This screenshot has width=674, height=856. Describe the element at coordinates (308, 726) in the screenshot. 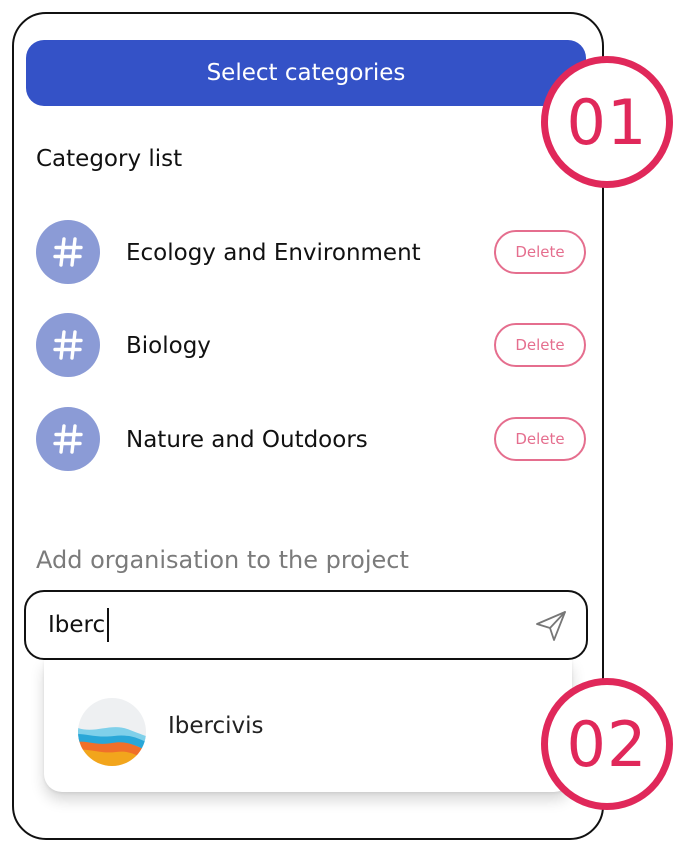

I see `organisation-suggestions: Ibercivis` at that location.